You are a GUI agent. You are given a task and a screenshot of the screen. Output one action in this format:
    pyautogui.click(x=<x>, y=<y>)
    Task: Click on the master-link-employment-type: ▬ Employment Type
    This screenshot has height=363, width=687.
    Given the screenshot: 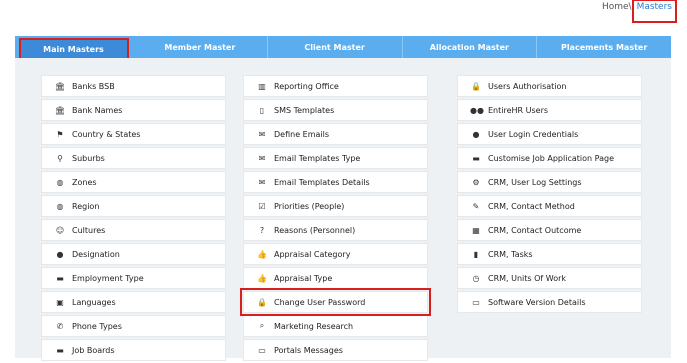 What is the action you would take?
    pyautogui.click(x=133, y=278)
    